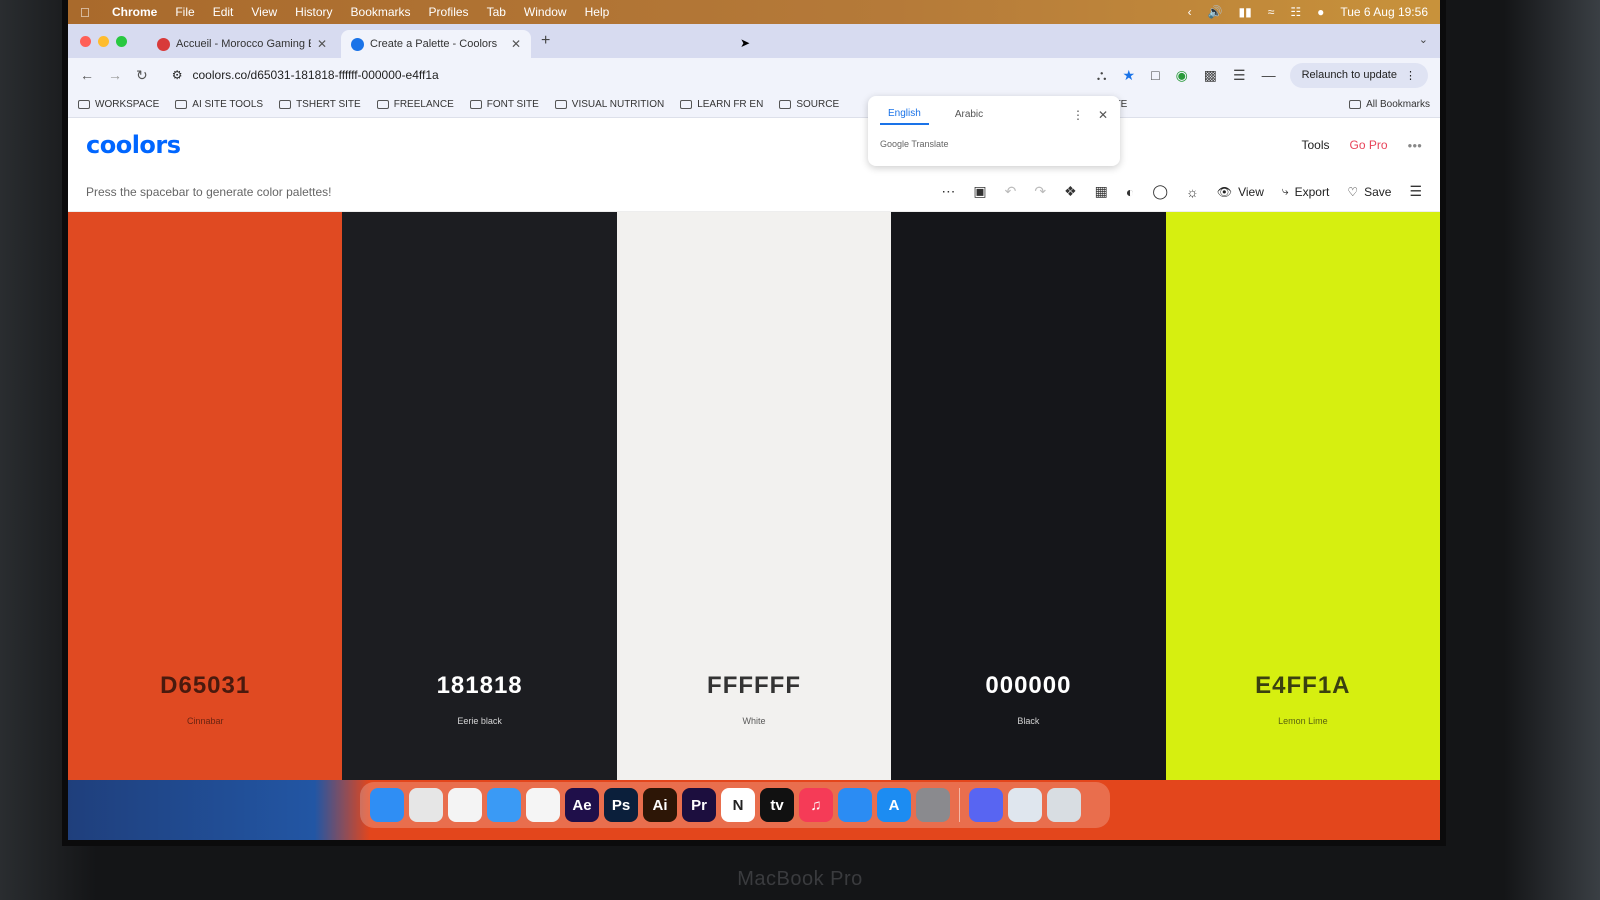 The height and width of the screenshot is (900, 1600). I want to click on puzzle-icon: ▩, so click(1210, 75).